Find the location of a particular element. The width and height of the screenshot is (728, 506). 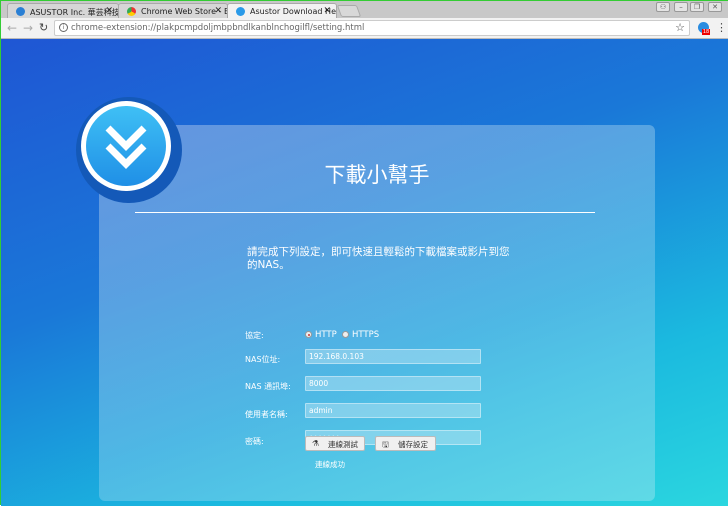

port-input: 8000 is located at coordinates (393, 383).